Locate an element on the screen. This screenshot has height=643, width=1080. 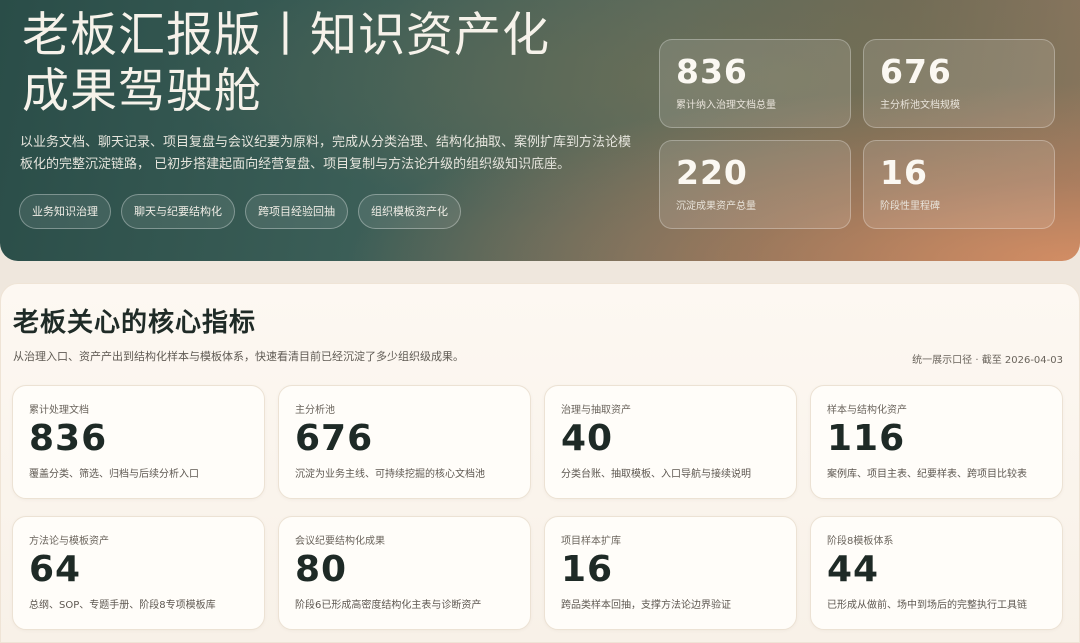
tag-cross-project: 跨项目经验回抽 is located at coordinates (296, 211).